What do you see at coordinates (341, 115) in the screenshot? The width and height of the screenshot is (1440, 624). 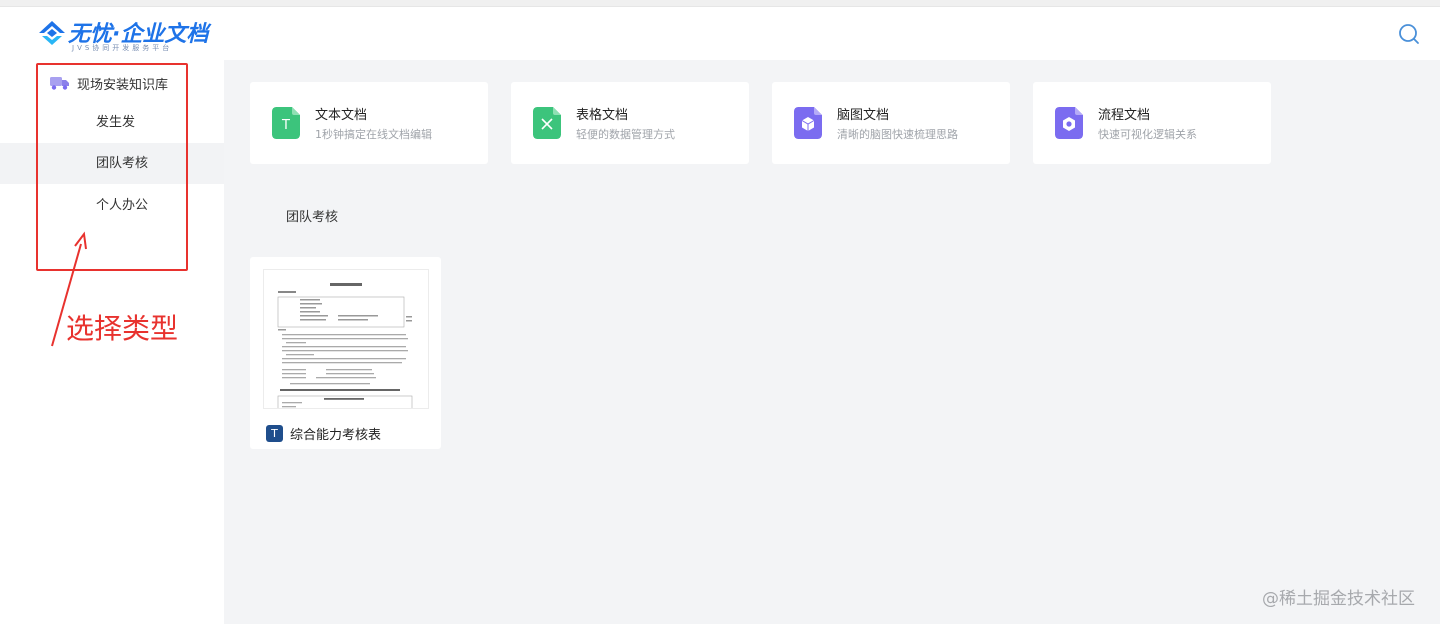 I see `doc-type-title: 文本文档` at bounding box center [341, 115].